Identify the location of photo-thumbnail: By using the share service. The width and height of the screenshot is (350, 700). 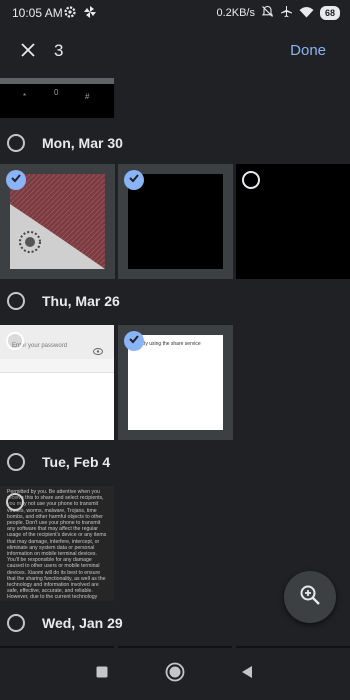
(175, 382).